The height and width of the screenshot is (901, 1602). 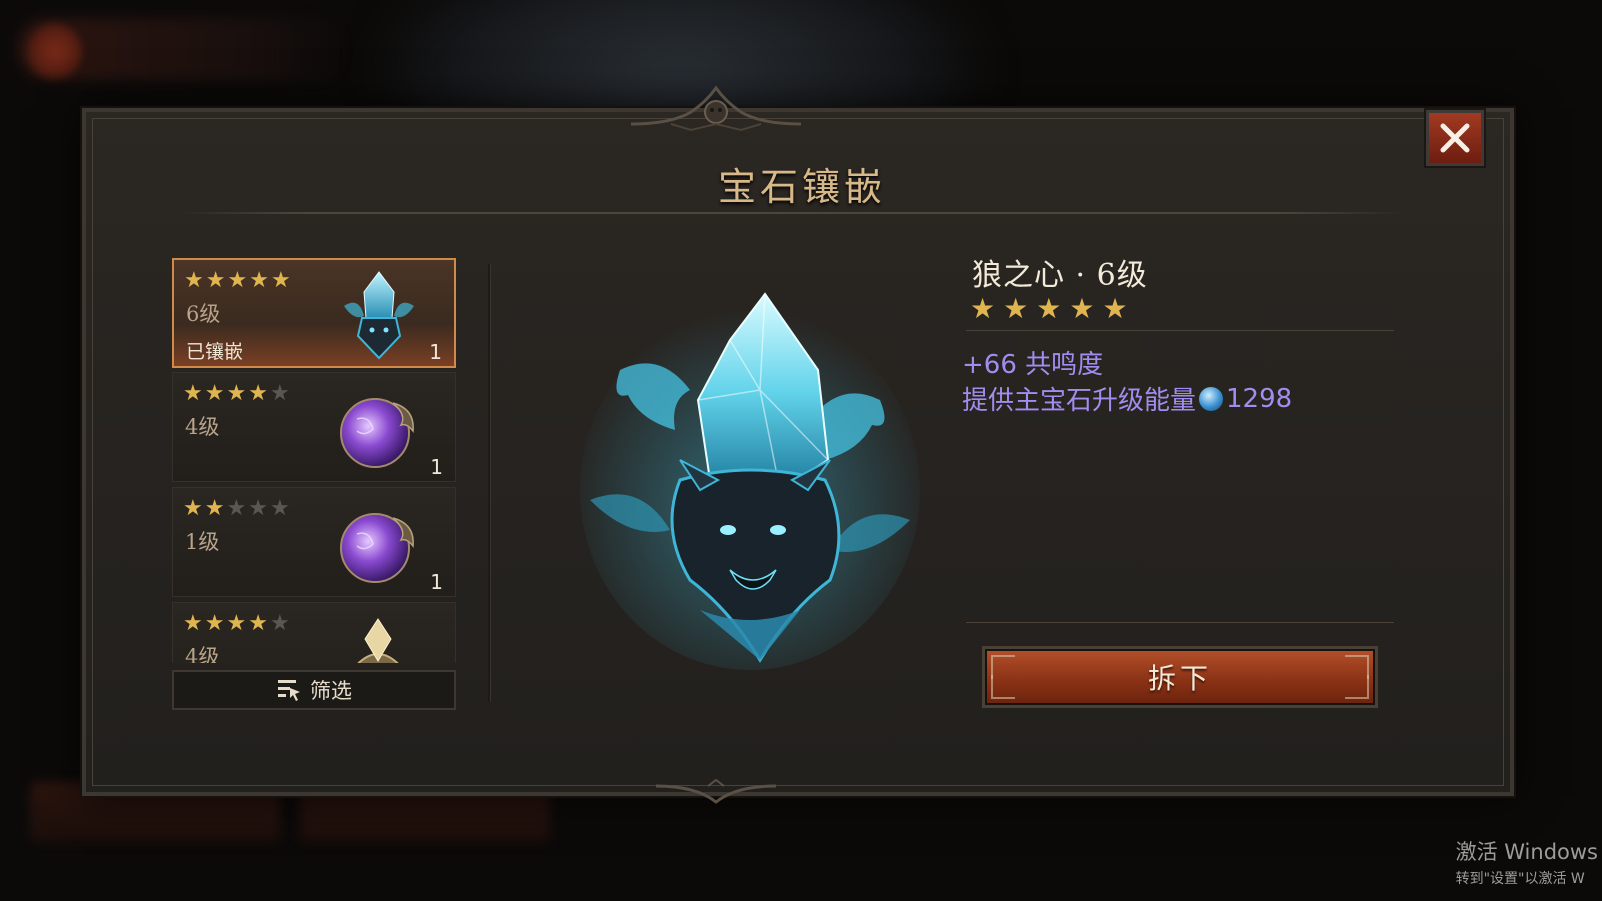 What do you see at coordinates (202, 542) in the screenshot?
I see `gem-level: 1级` at bounding box center [202, 542].